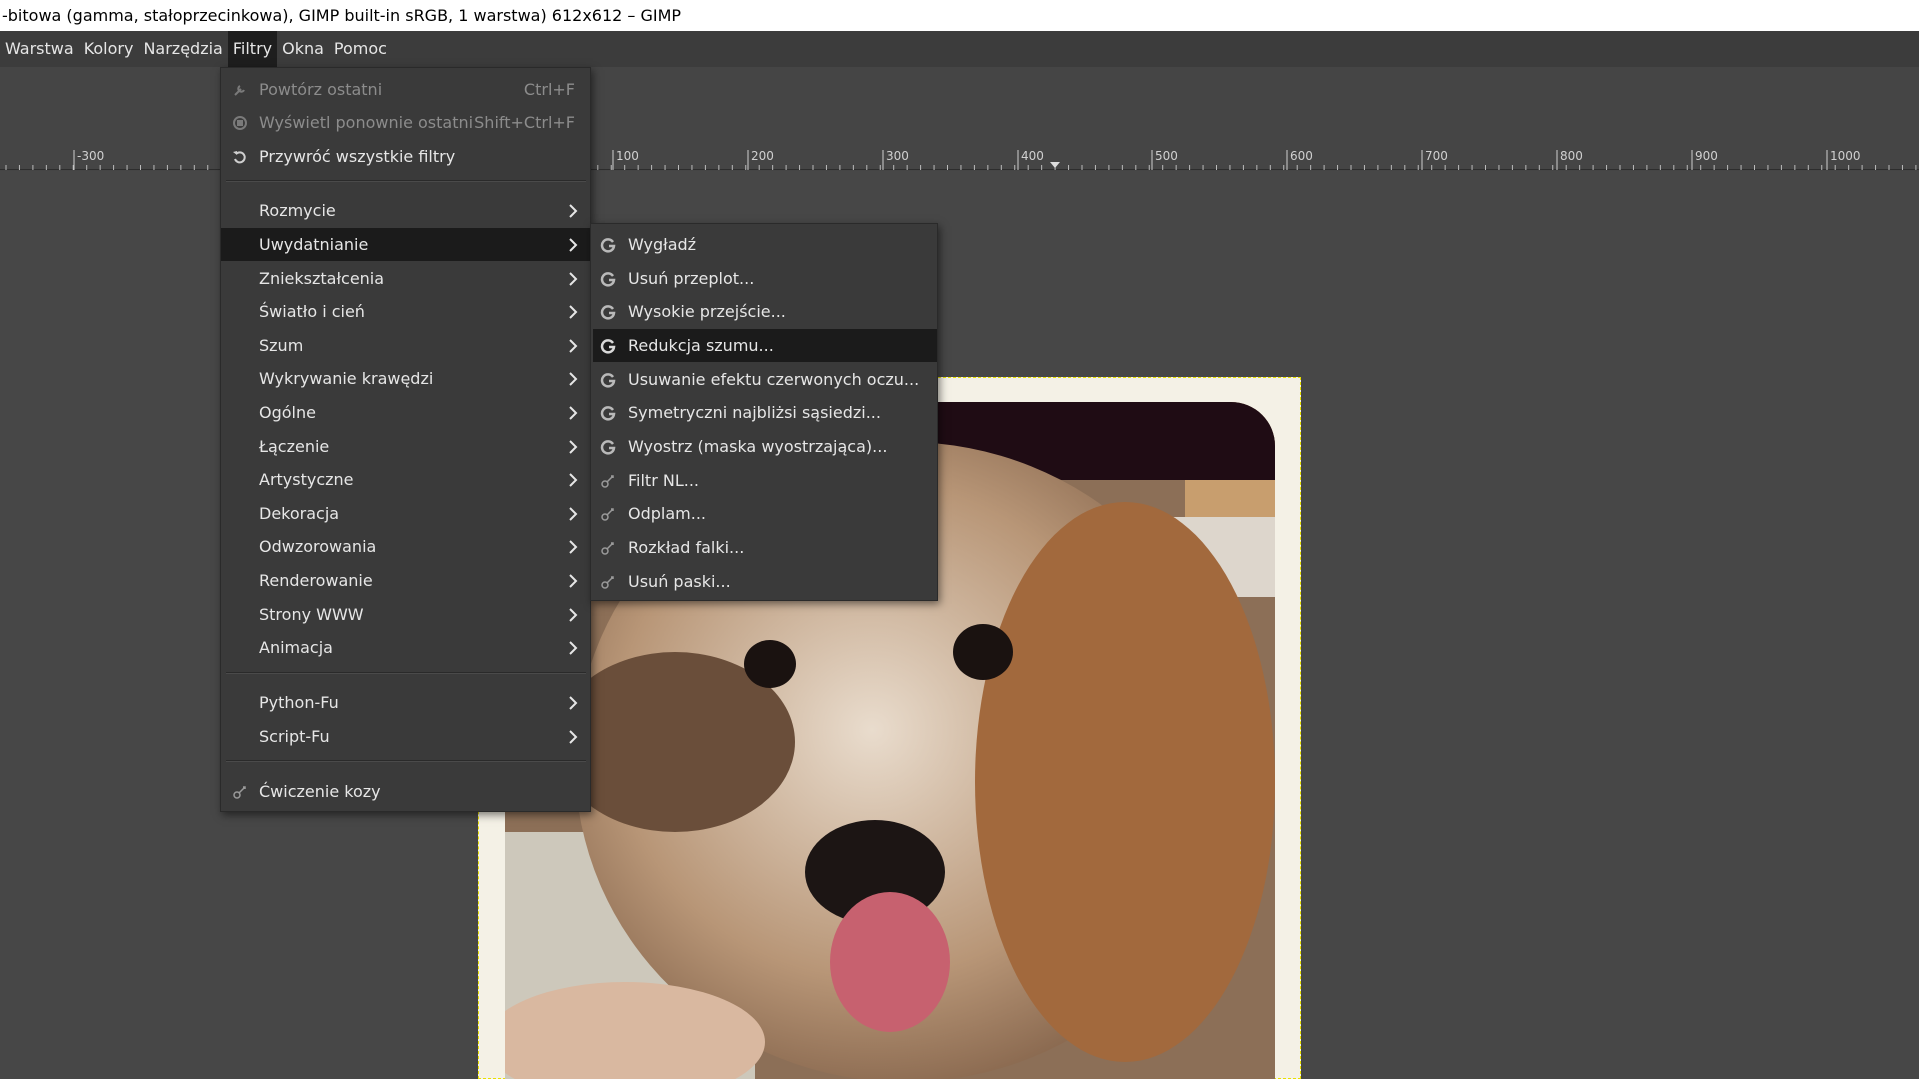  I want to click on menu-item-web: Strony WWW, so click(405, 614).